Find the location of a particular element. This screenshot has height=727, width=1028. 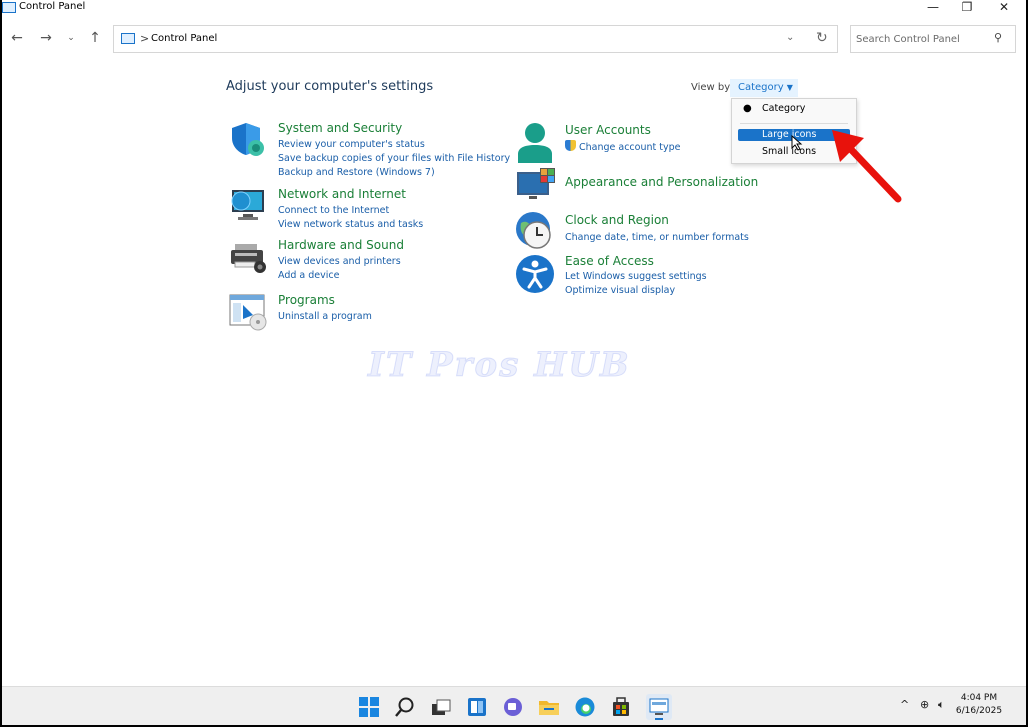

network-globe-tray-icon: ⊕ is located at coordinates (924, 704).